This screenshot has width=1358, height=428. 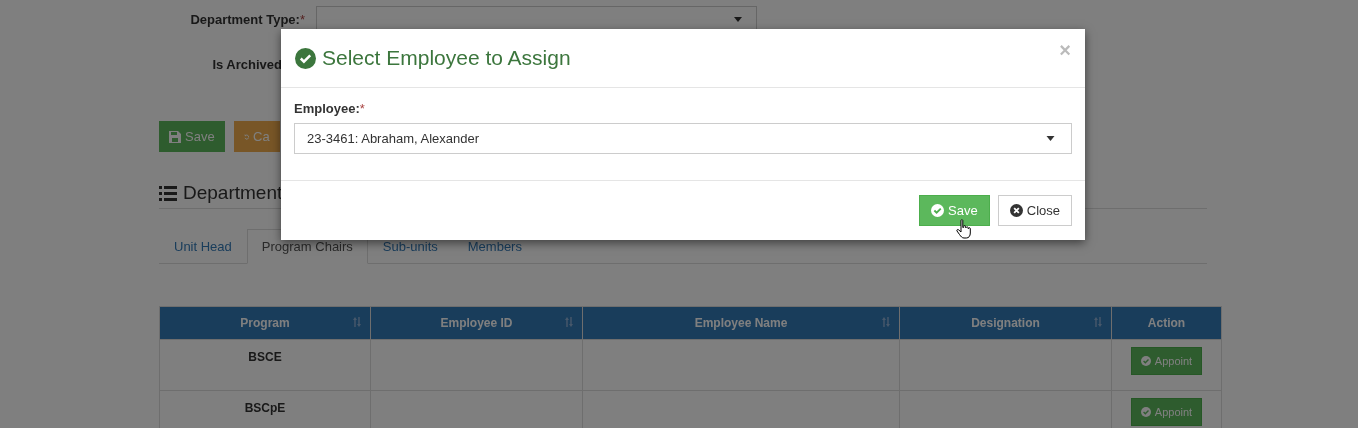 What do you see at coordinates (168, 193) in the screenshot?
I see `list-icon` at bounding box center [168, 193].